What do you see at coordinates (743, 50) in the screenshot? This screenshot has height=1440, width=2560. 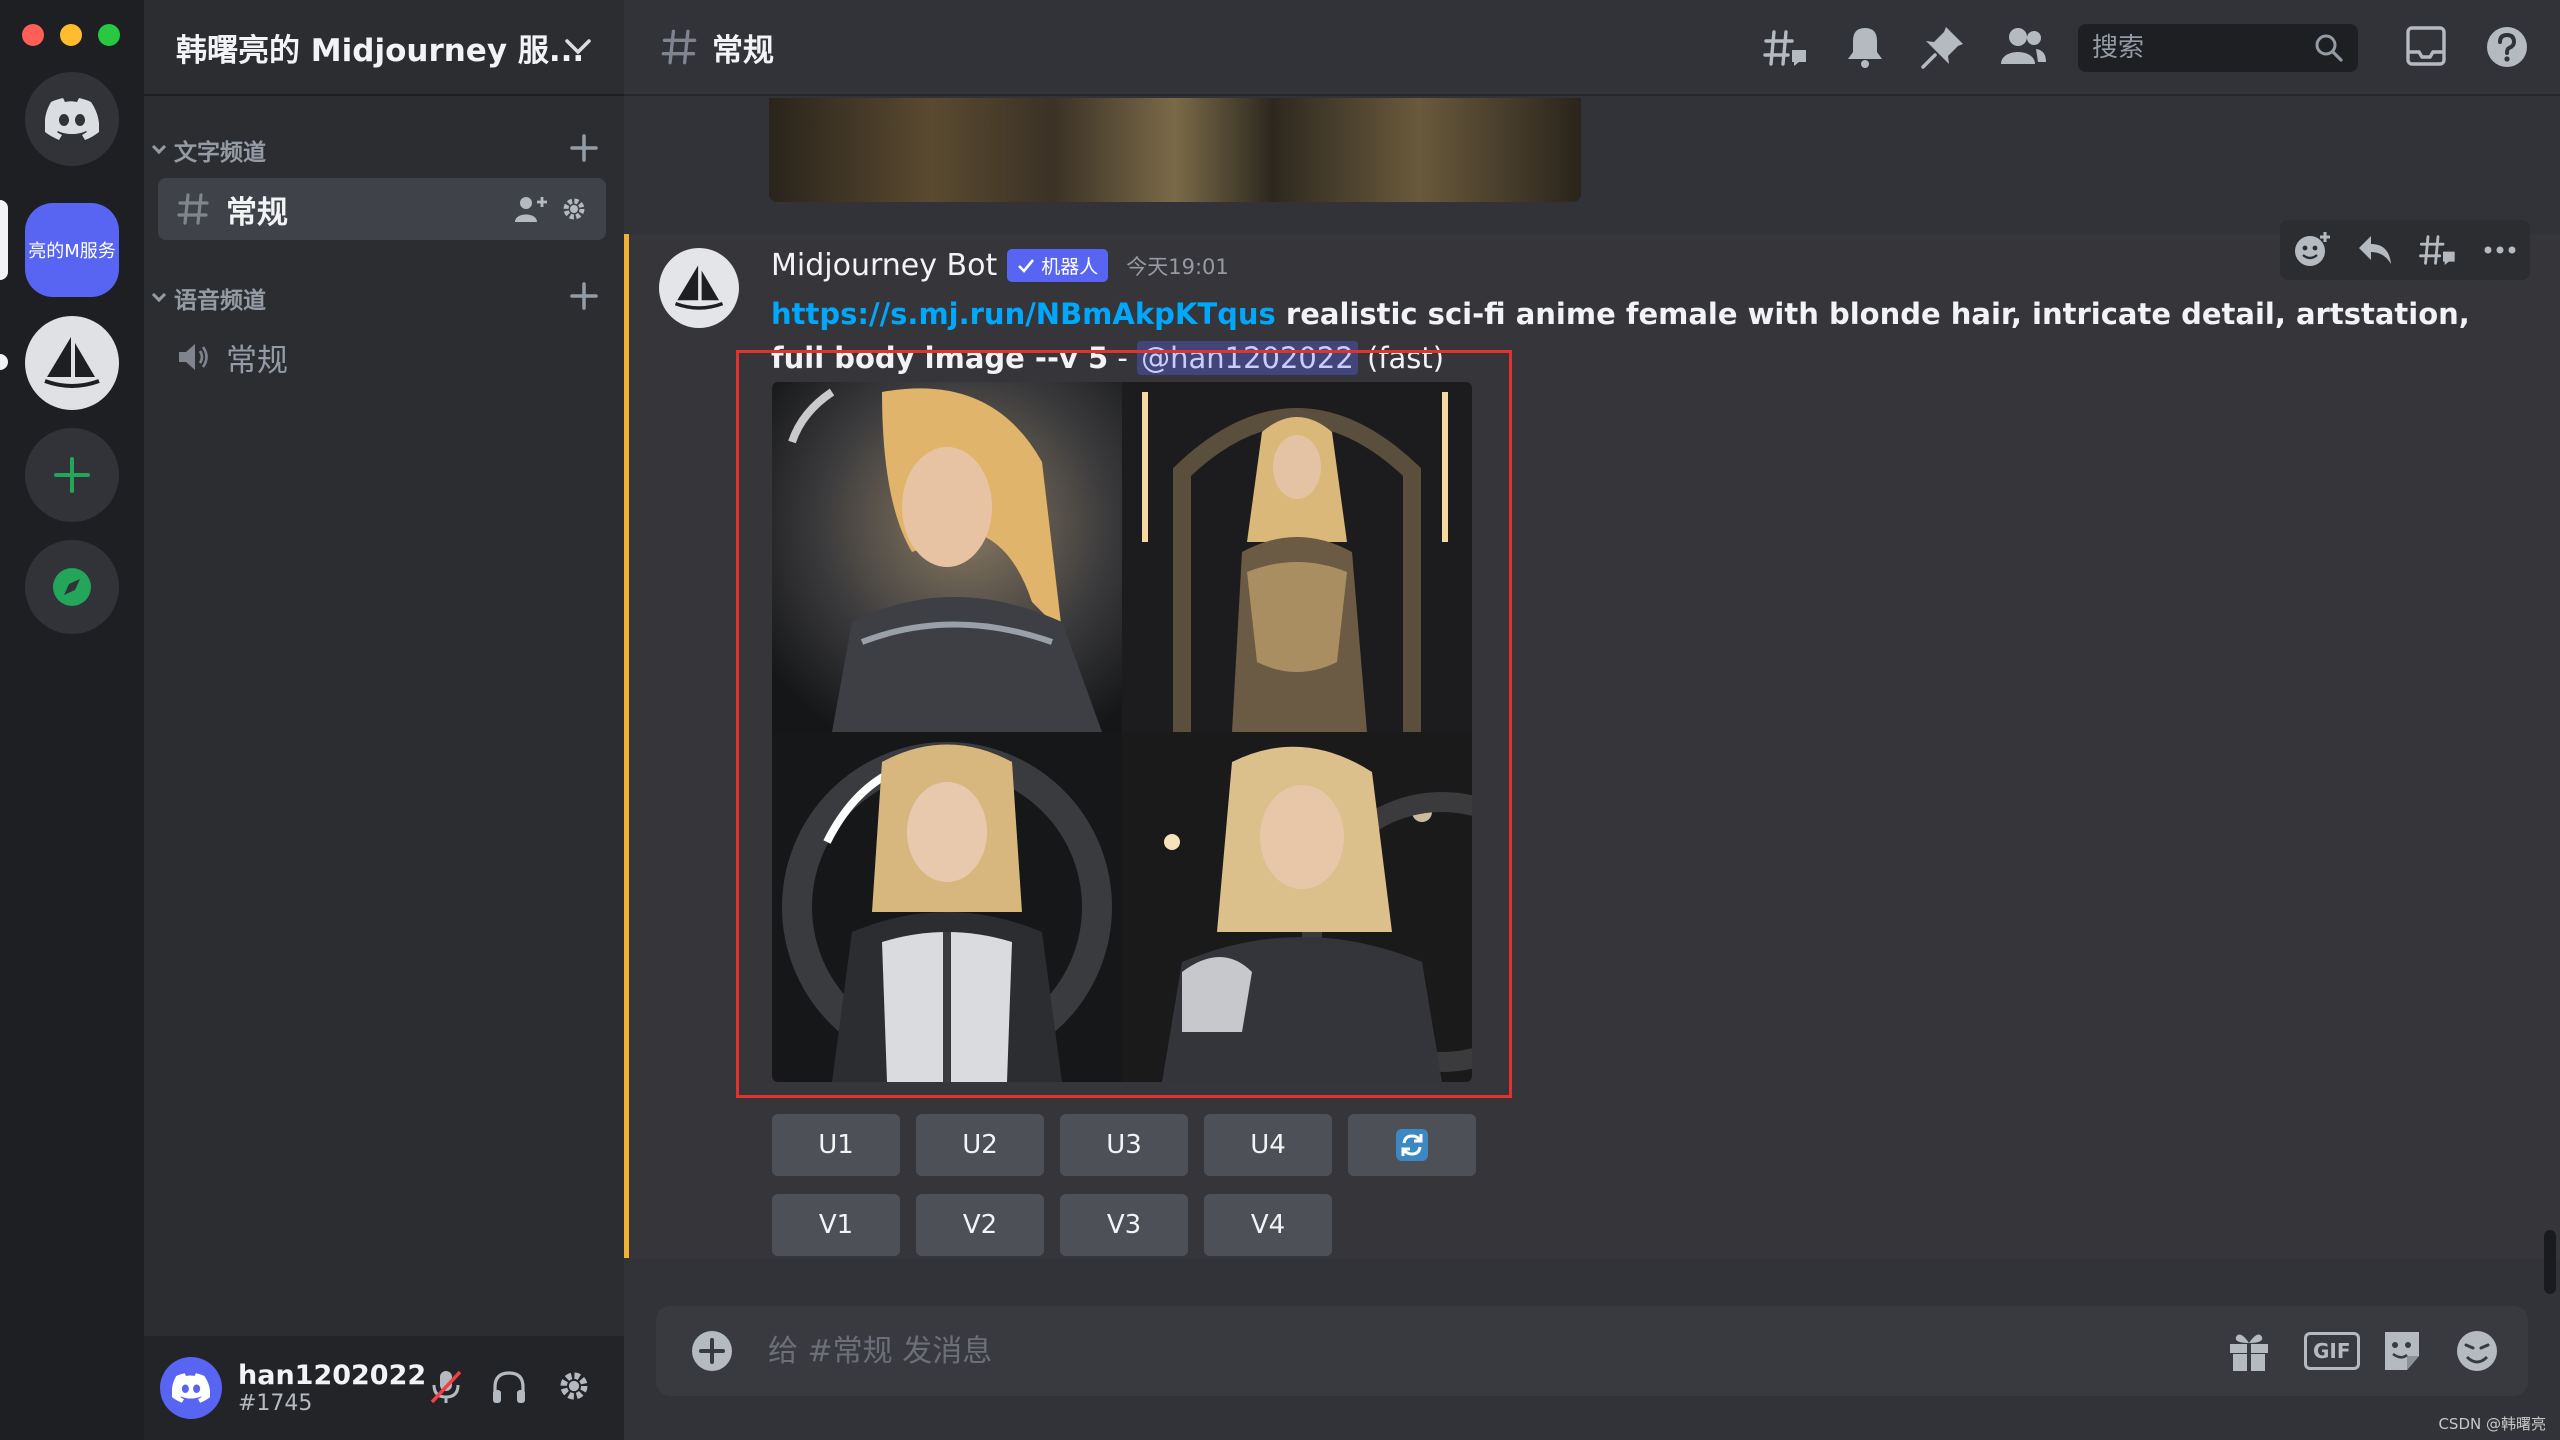 I see `page-title: 常规` at bounding box center [743, 50].